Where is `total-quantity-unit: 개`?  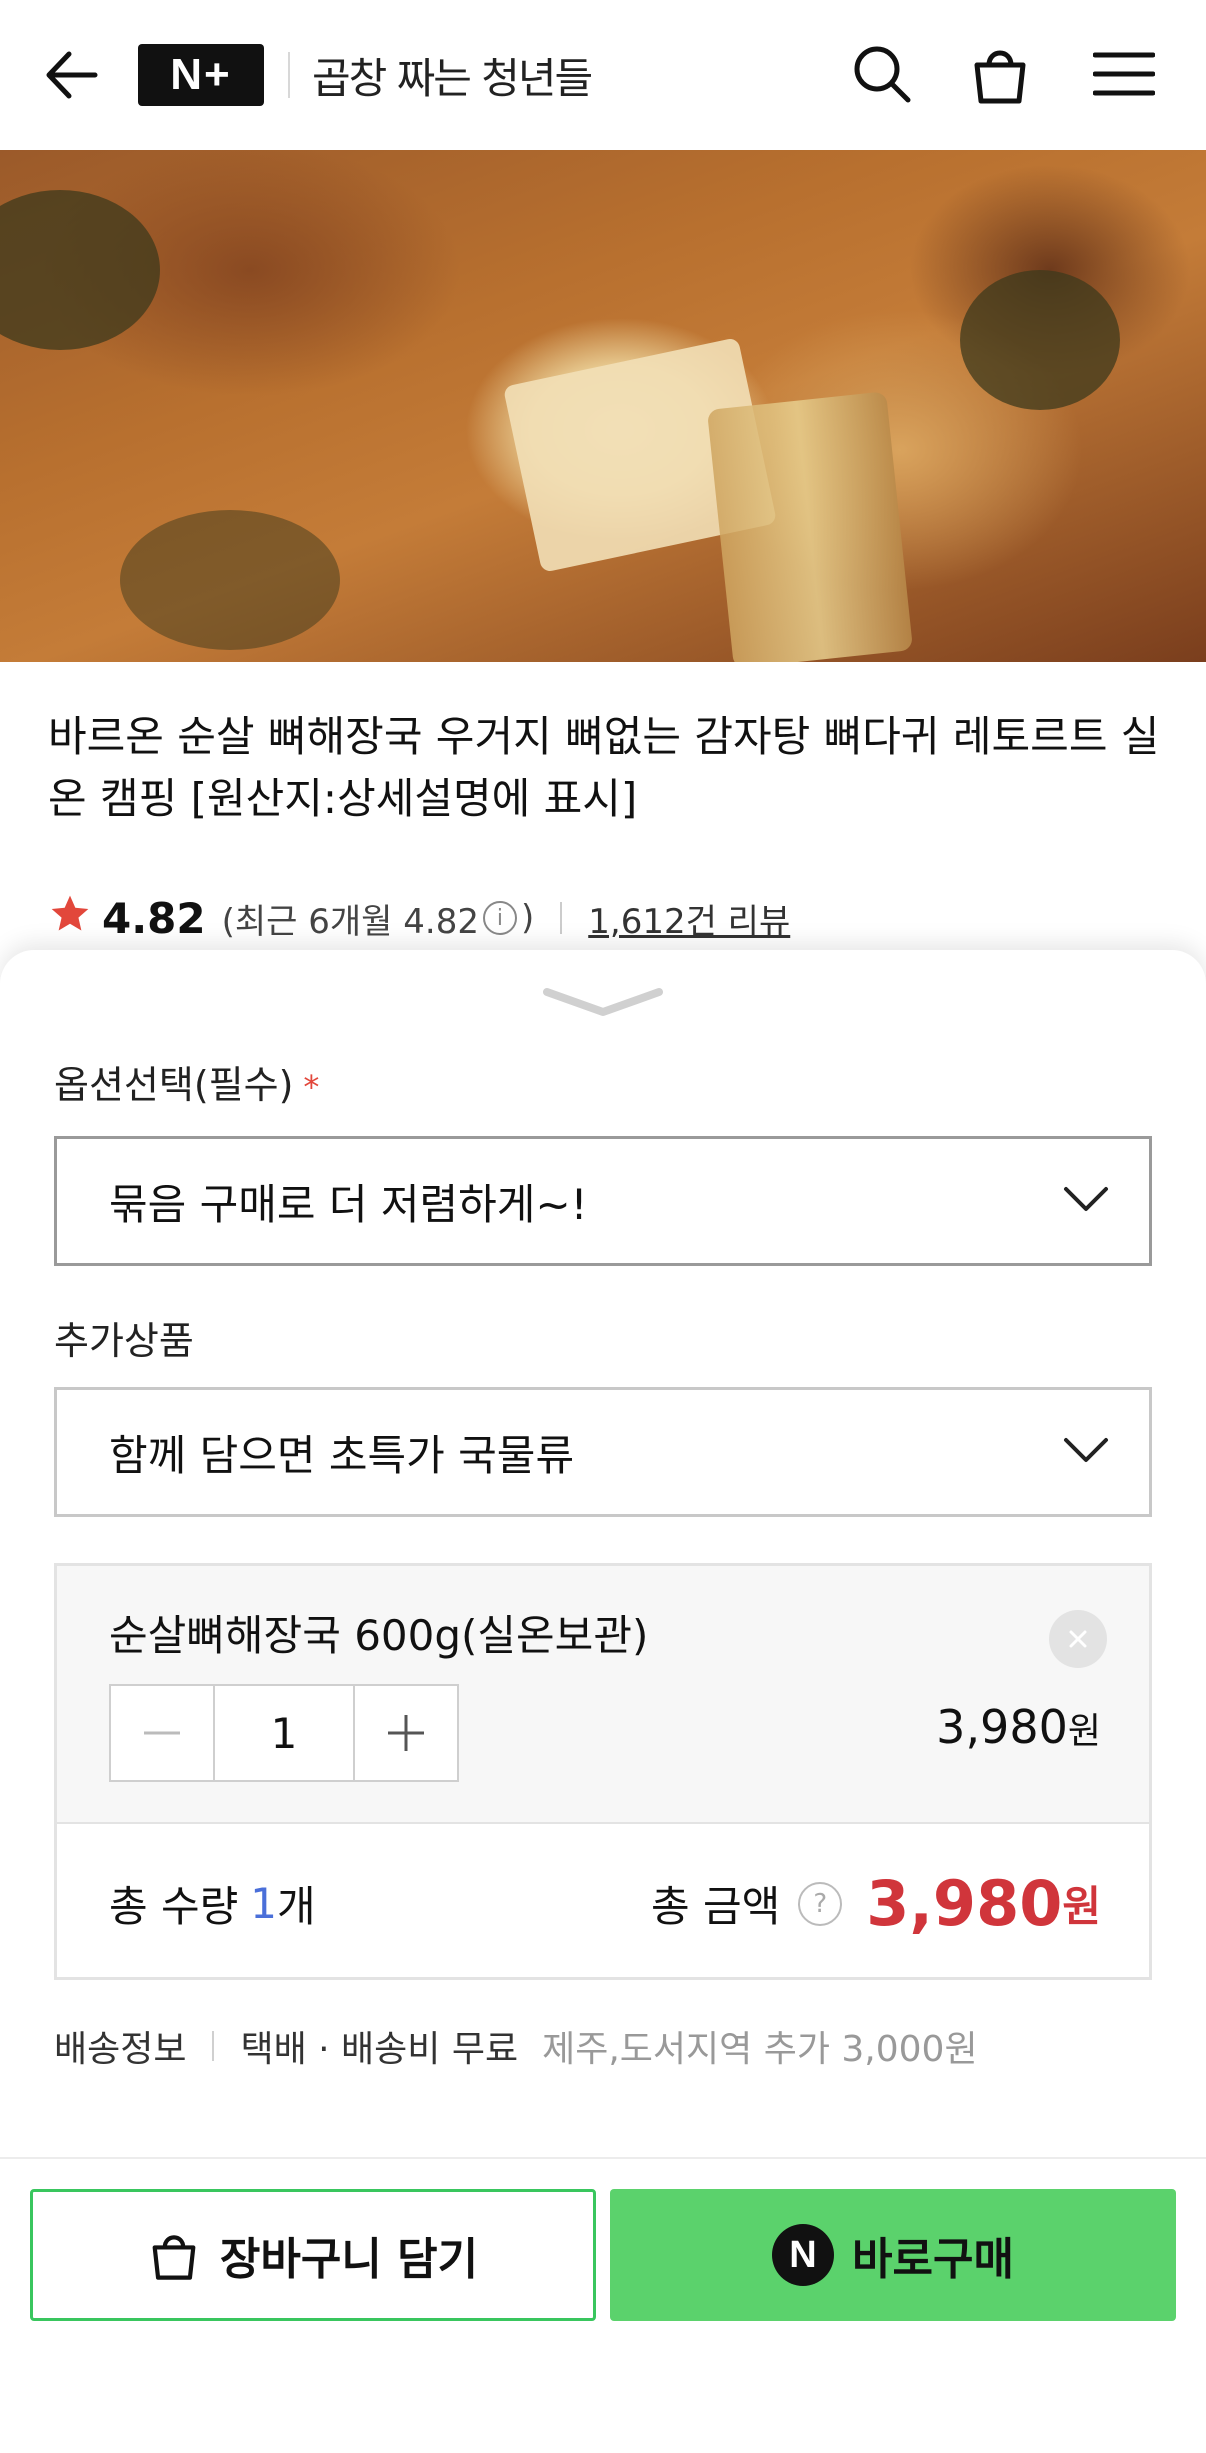
total-quantity-unit: 개 is located at coordinates (296, 1906).